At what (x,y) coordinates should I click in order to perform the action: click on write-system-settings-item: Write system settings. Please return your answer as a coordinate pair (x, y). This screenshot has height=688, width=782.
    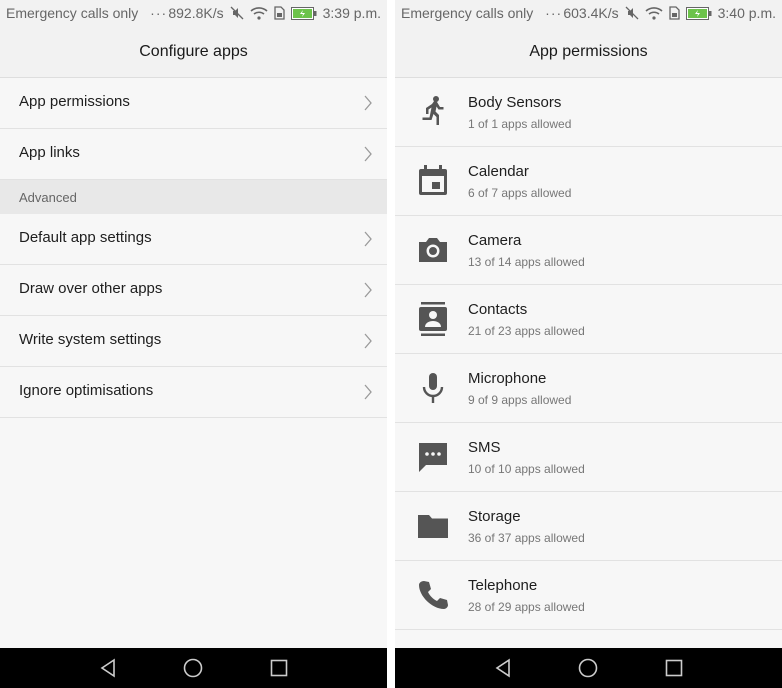
    Looking at the image, I should click on (193, 341).